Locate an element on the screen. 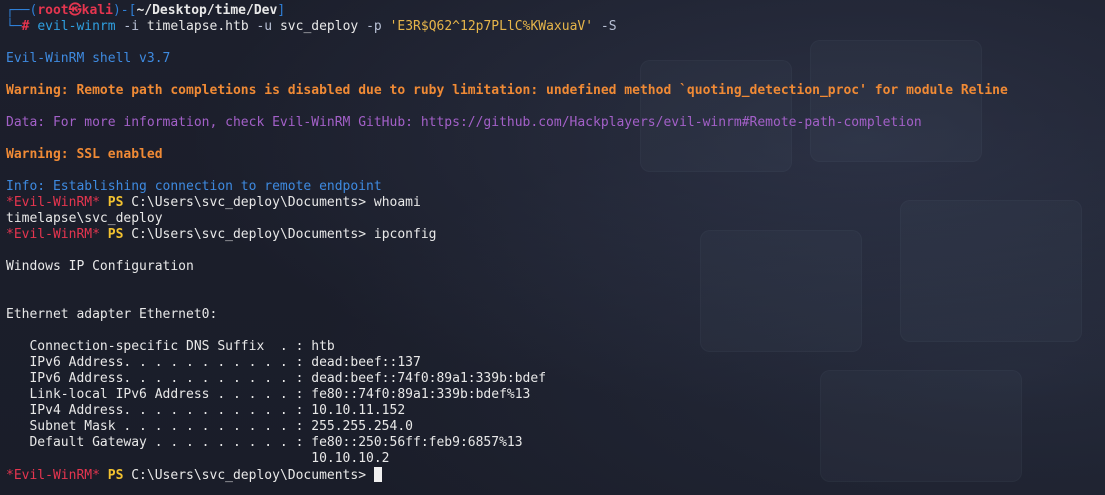 The width and height of the screenshot is (1105, 495). adapter-header: Ethernet adapter Ethernet0: is located at coordinates (112, 314).